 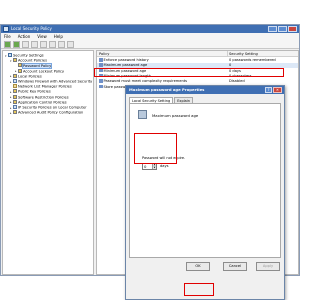 I want to click on toolbar, so click(x=150, y=44).